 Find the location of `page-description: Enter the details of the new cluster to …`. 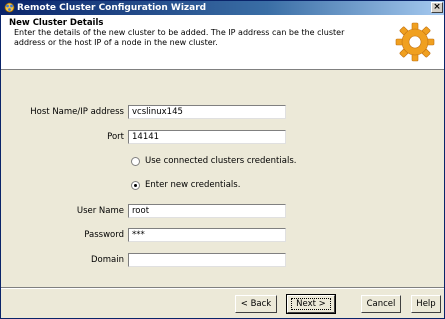

page-description: Enter the details of the new cluster to … is located at coordinates (179, 37).